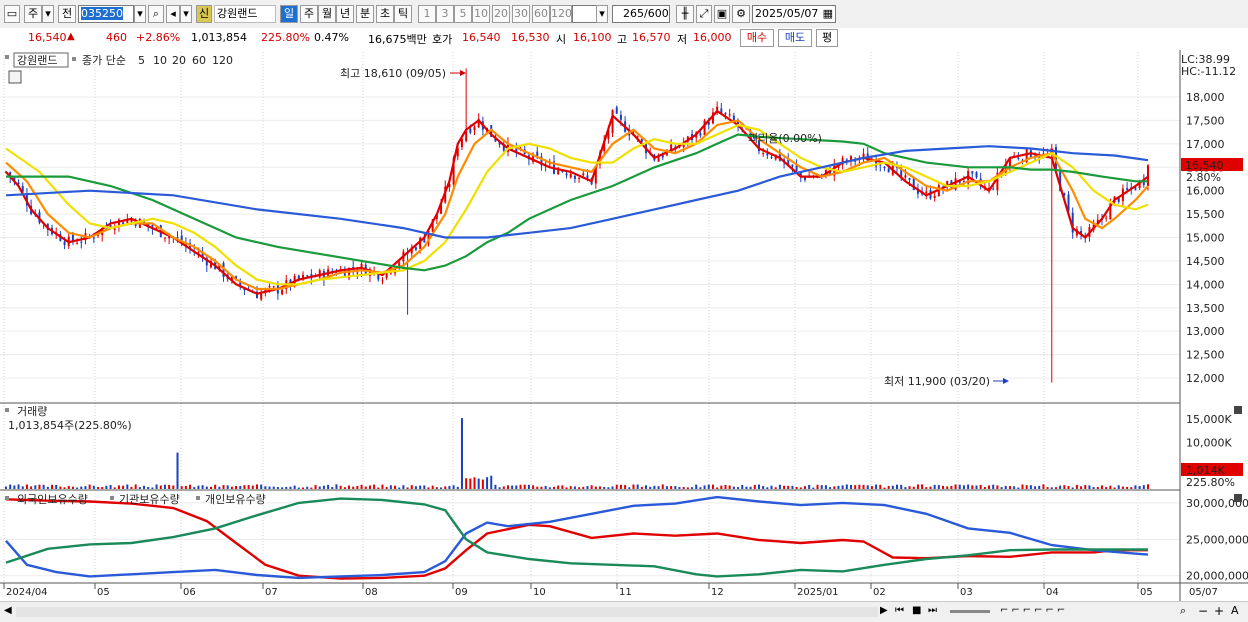 The image size is (1248, 622). What do you see at coordinates (722, 14) in the screenshot?
I see `save-icon: ▣` at bounding box center [722, 14].